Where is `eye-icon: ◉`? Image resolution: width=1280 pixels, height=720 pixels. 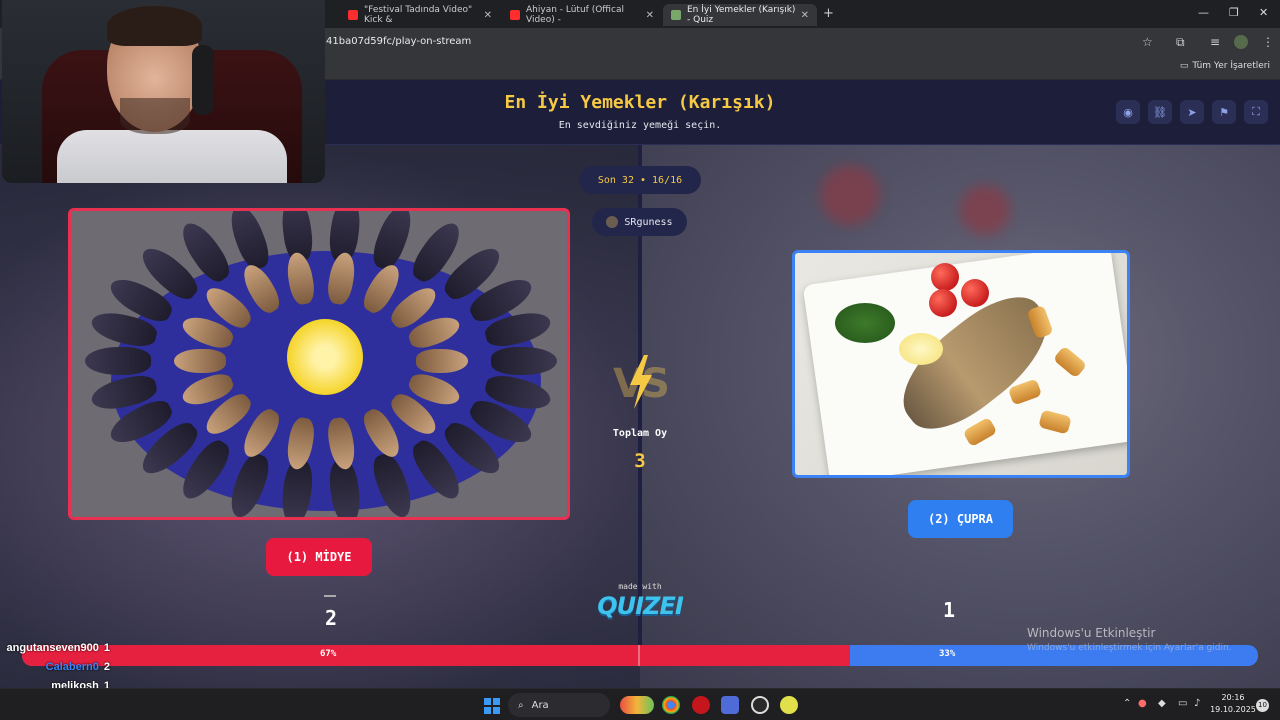
eye-icon: ◉ is located at coordinates (1128, 112).